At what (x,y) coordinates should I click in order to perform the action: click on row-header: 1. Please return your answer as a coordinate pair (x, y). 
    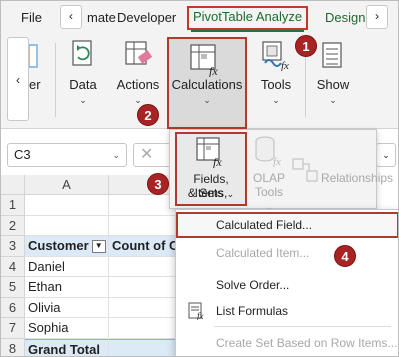
    Looking at the image, I should click on (13, 205).